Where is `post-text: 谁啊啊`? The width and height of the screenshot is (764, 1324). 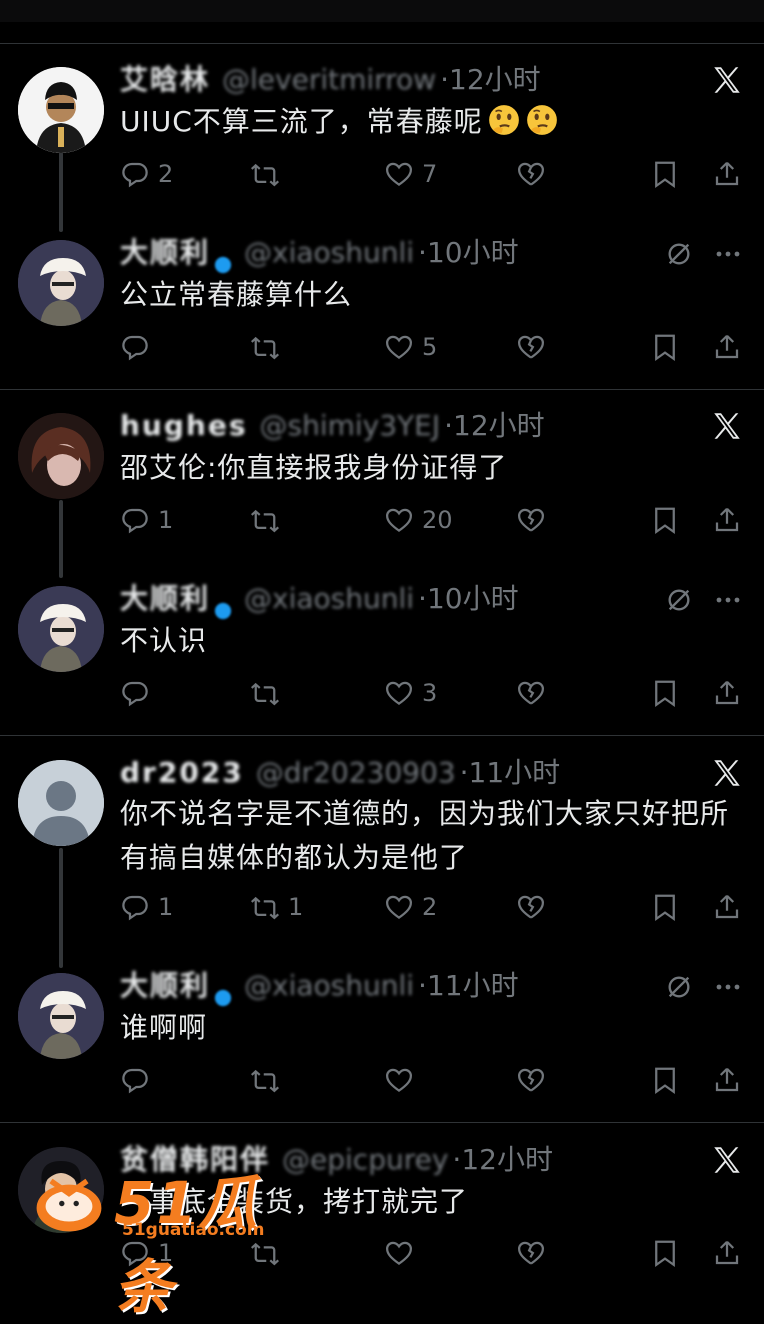 post-text: 谁啊啊 is located at coordinates (164, 1027).